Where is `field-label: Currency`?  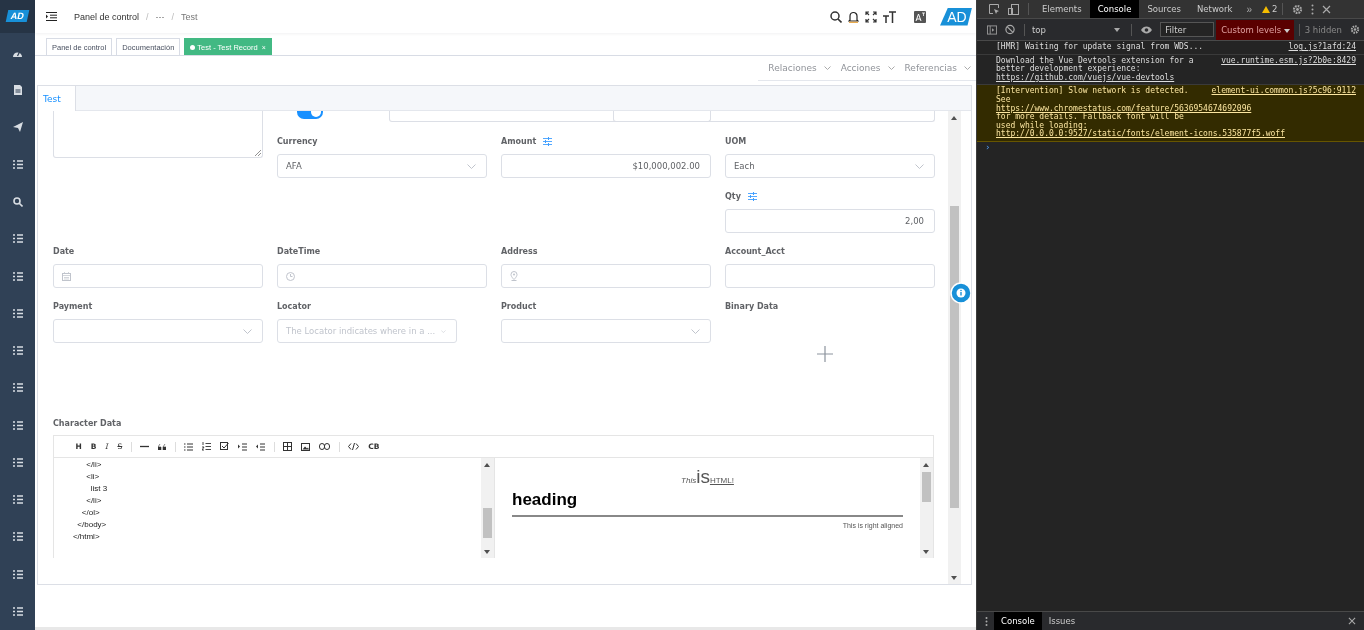
field-label: Currency is located at coordinates (297, 141).